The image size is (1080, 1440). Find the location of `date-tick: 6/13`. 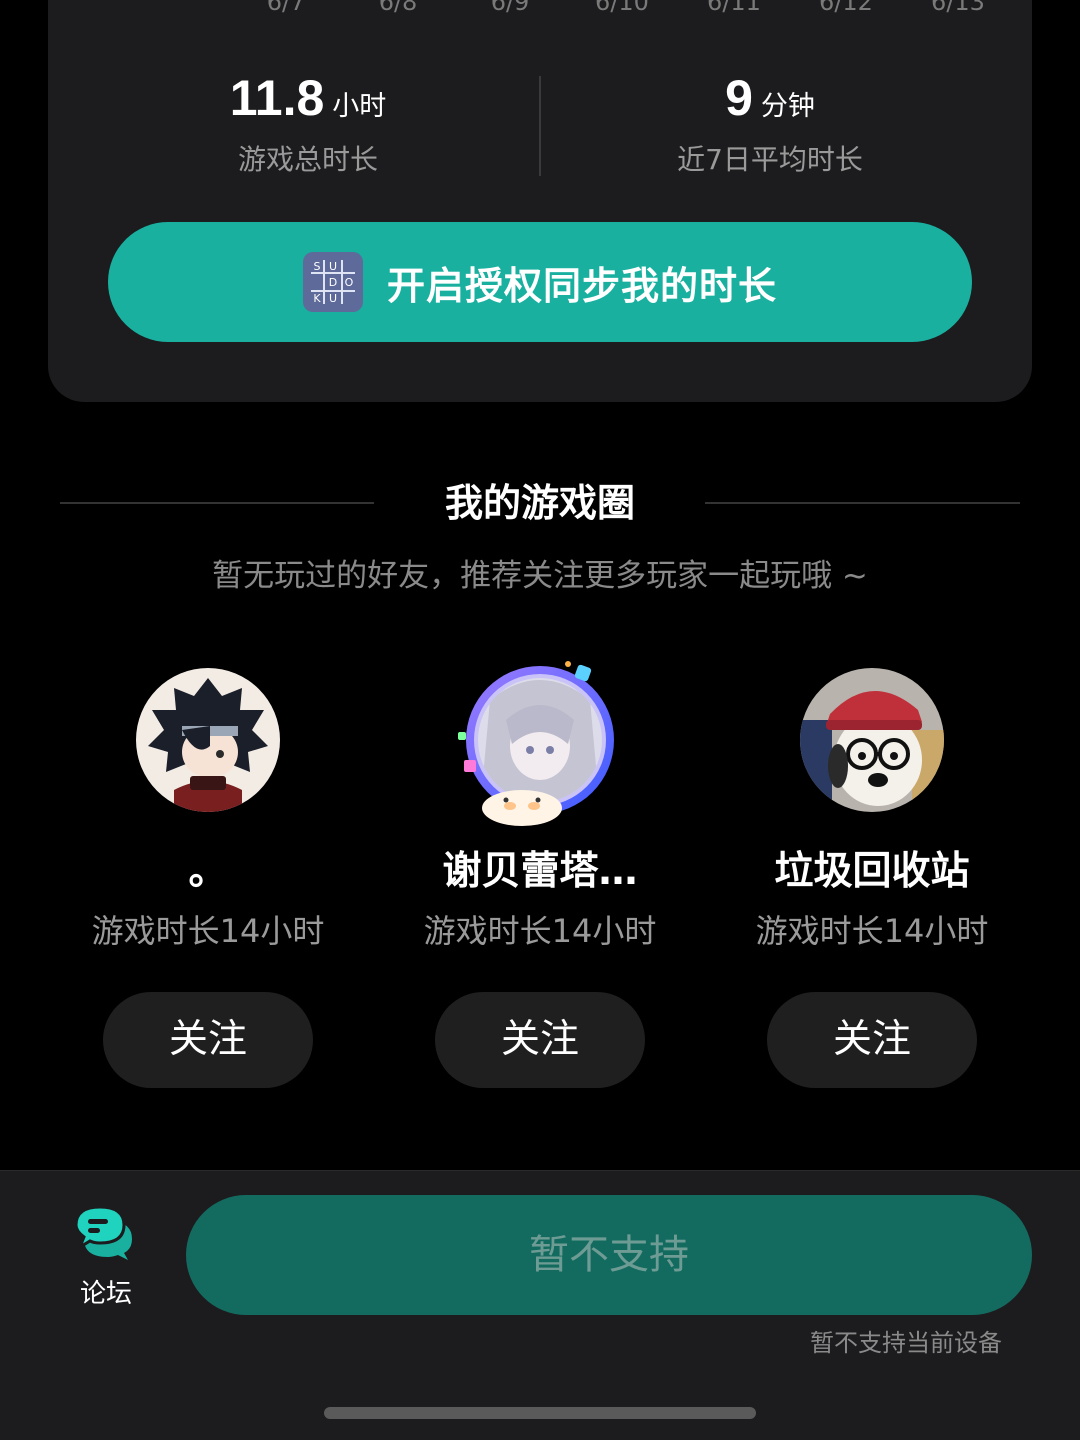

date-tick: 6/13 is located at coordinates (958, 8).